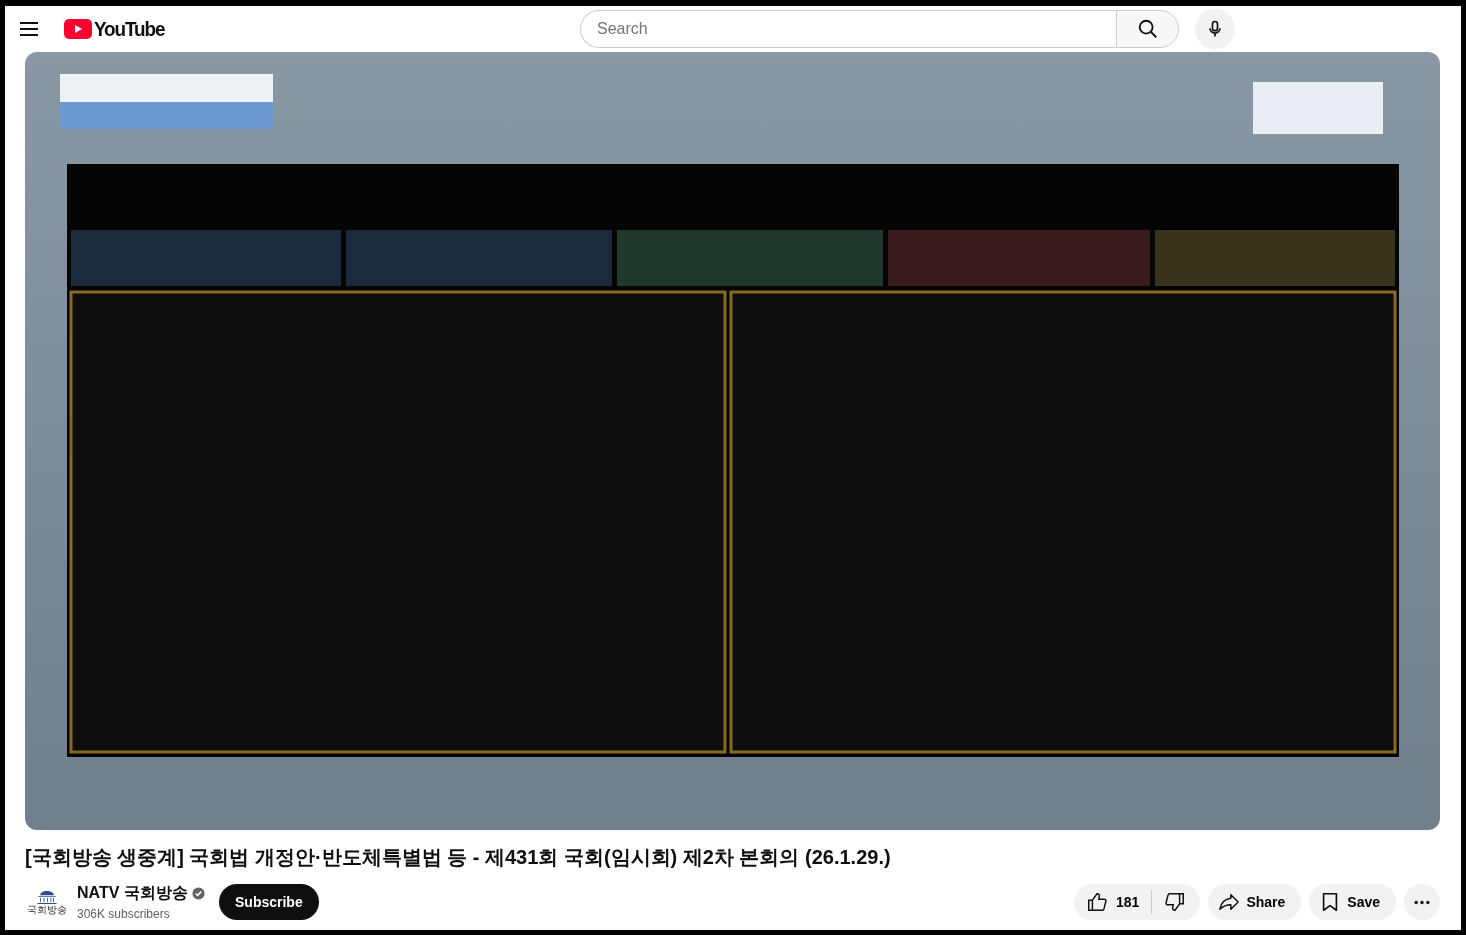 The image size is (1466, 935). Describe the element at coordinates (124, 914) in the screenshot. I see `subscriber-count: 306K subscribers` at that location.